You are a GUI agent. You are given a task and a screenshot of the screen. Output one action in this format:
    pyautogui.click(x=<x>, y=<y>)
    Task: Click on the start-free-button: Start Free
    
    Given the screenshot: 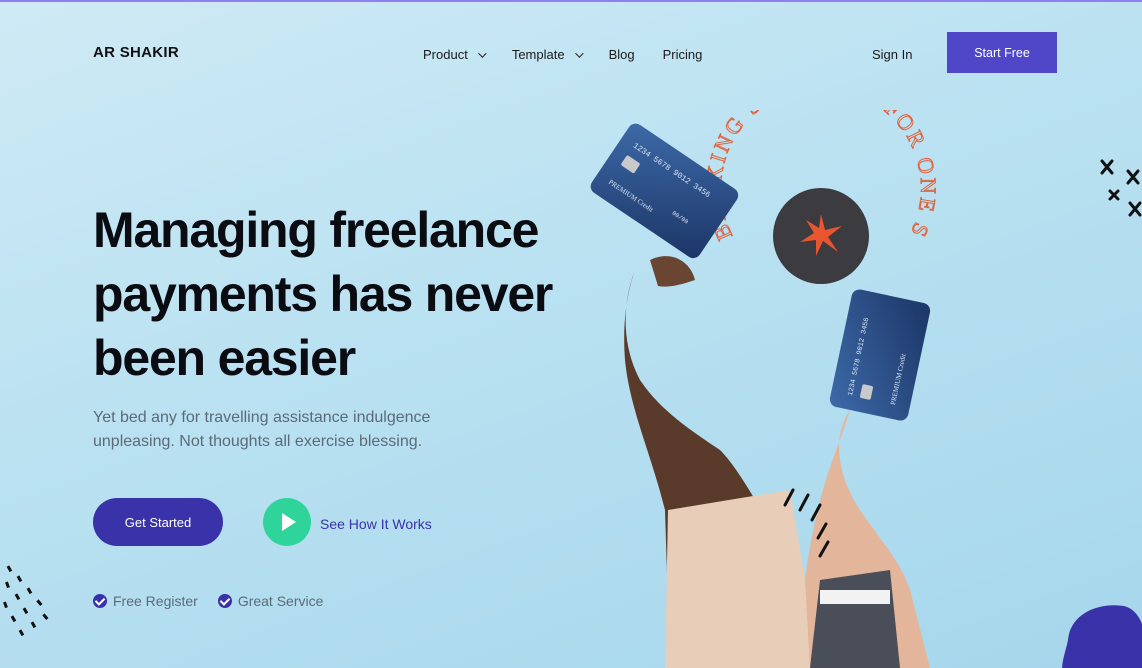 What is the action you would take?
    pyautogui.click(x=1002, y=52)
    